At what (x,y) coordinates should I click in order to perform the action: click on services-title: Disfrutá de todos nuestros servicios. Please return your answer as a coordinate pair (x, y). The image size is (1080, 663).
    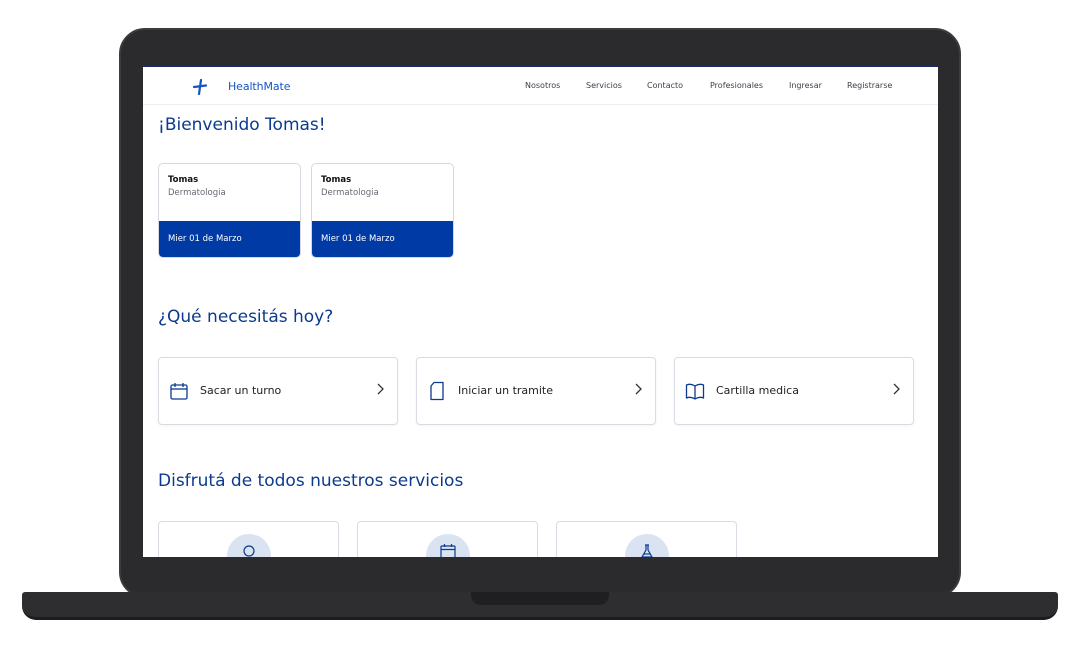
    Looking at the image, I should click on (311, 481).